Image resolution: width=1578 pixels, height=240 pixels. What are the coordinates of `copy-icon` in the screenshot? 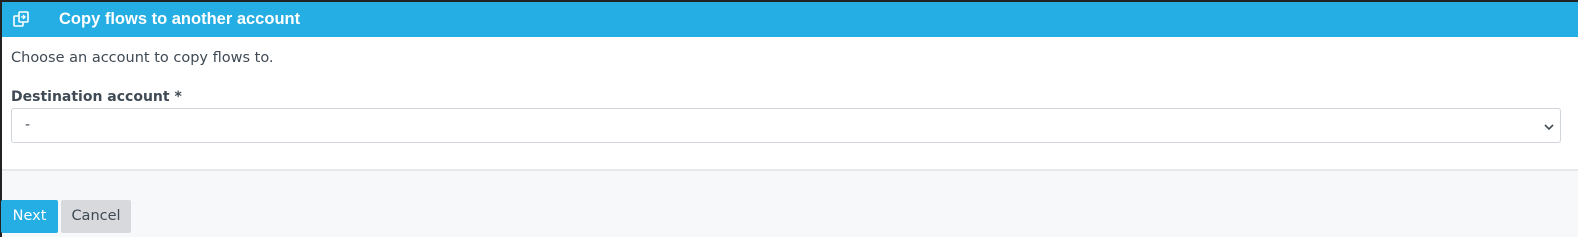 It's located at (22, 20).